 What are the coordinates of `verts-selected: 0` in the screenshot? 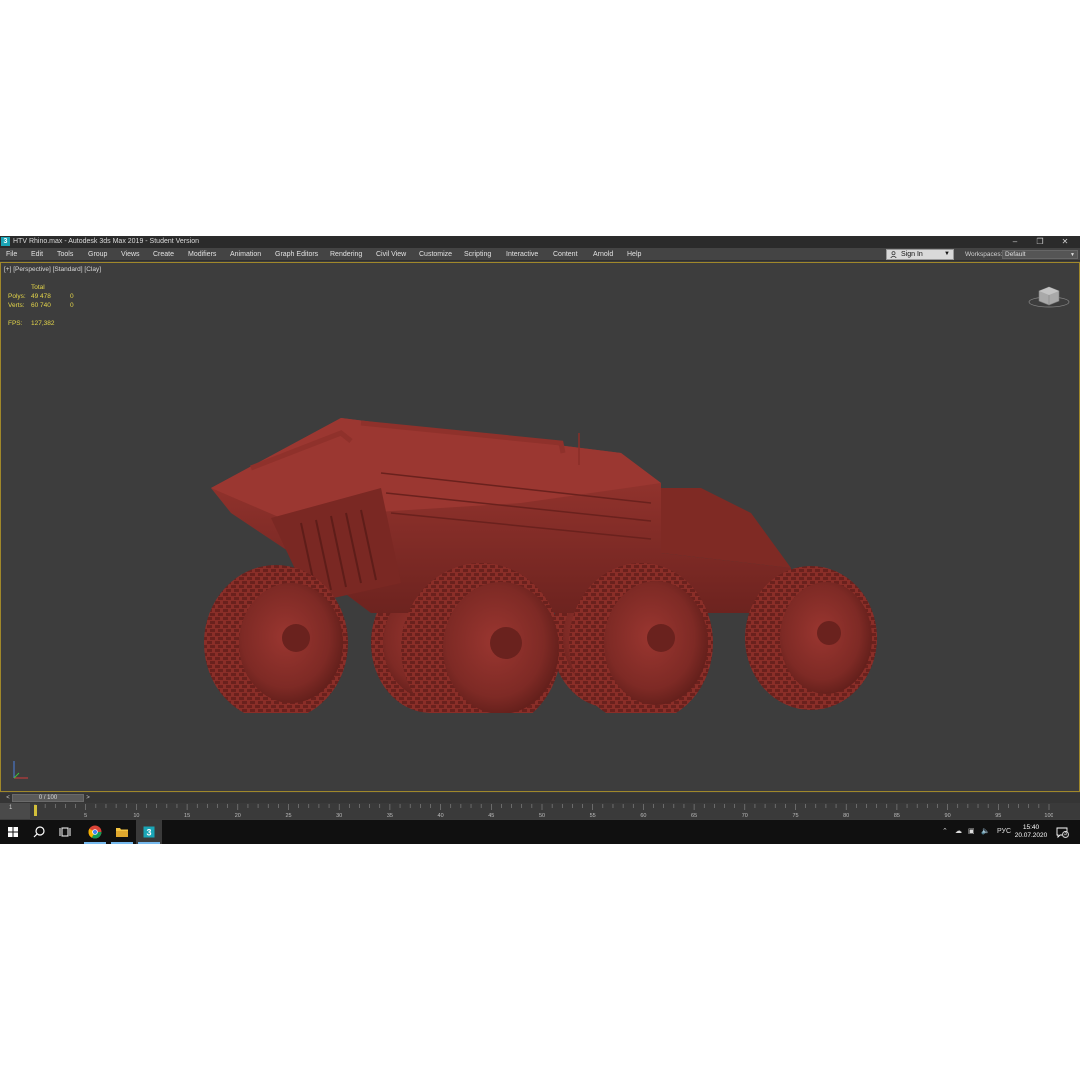 It's located at (72, 305).